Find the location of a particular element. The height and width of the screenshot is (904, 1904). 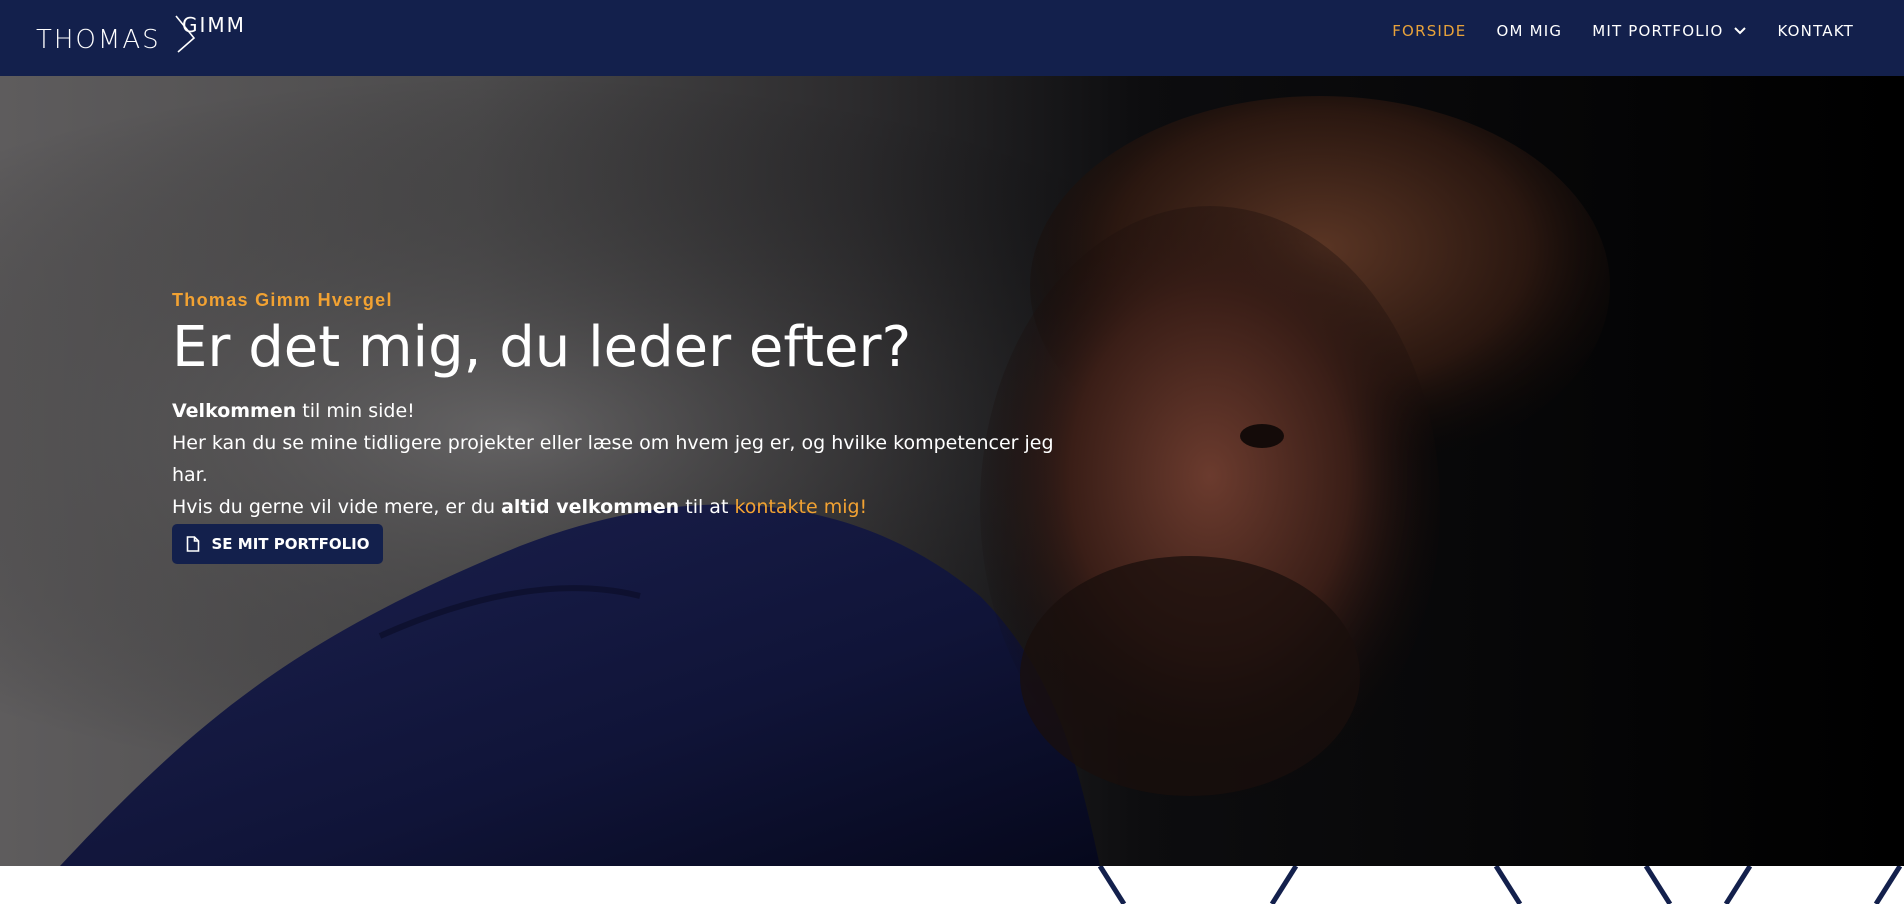

intro-bold-welcome: Velkommen is located at coordinates (234, 411).